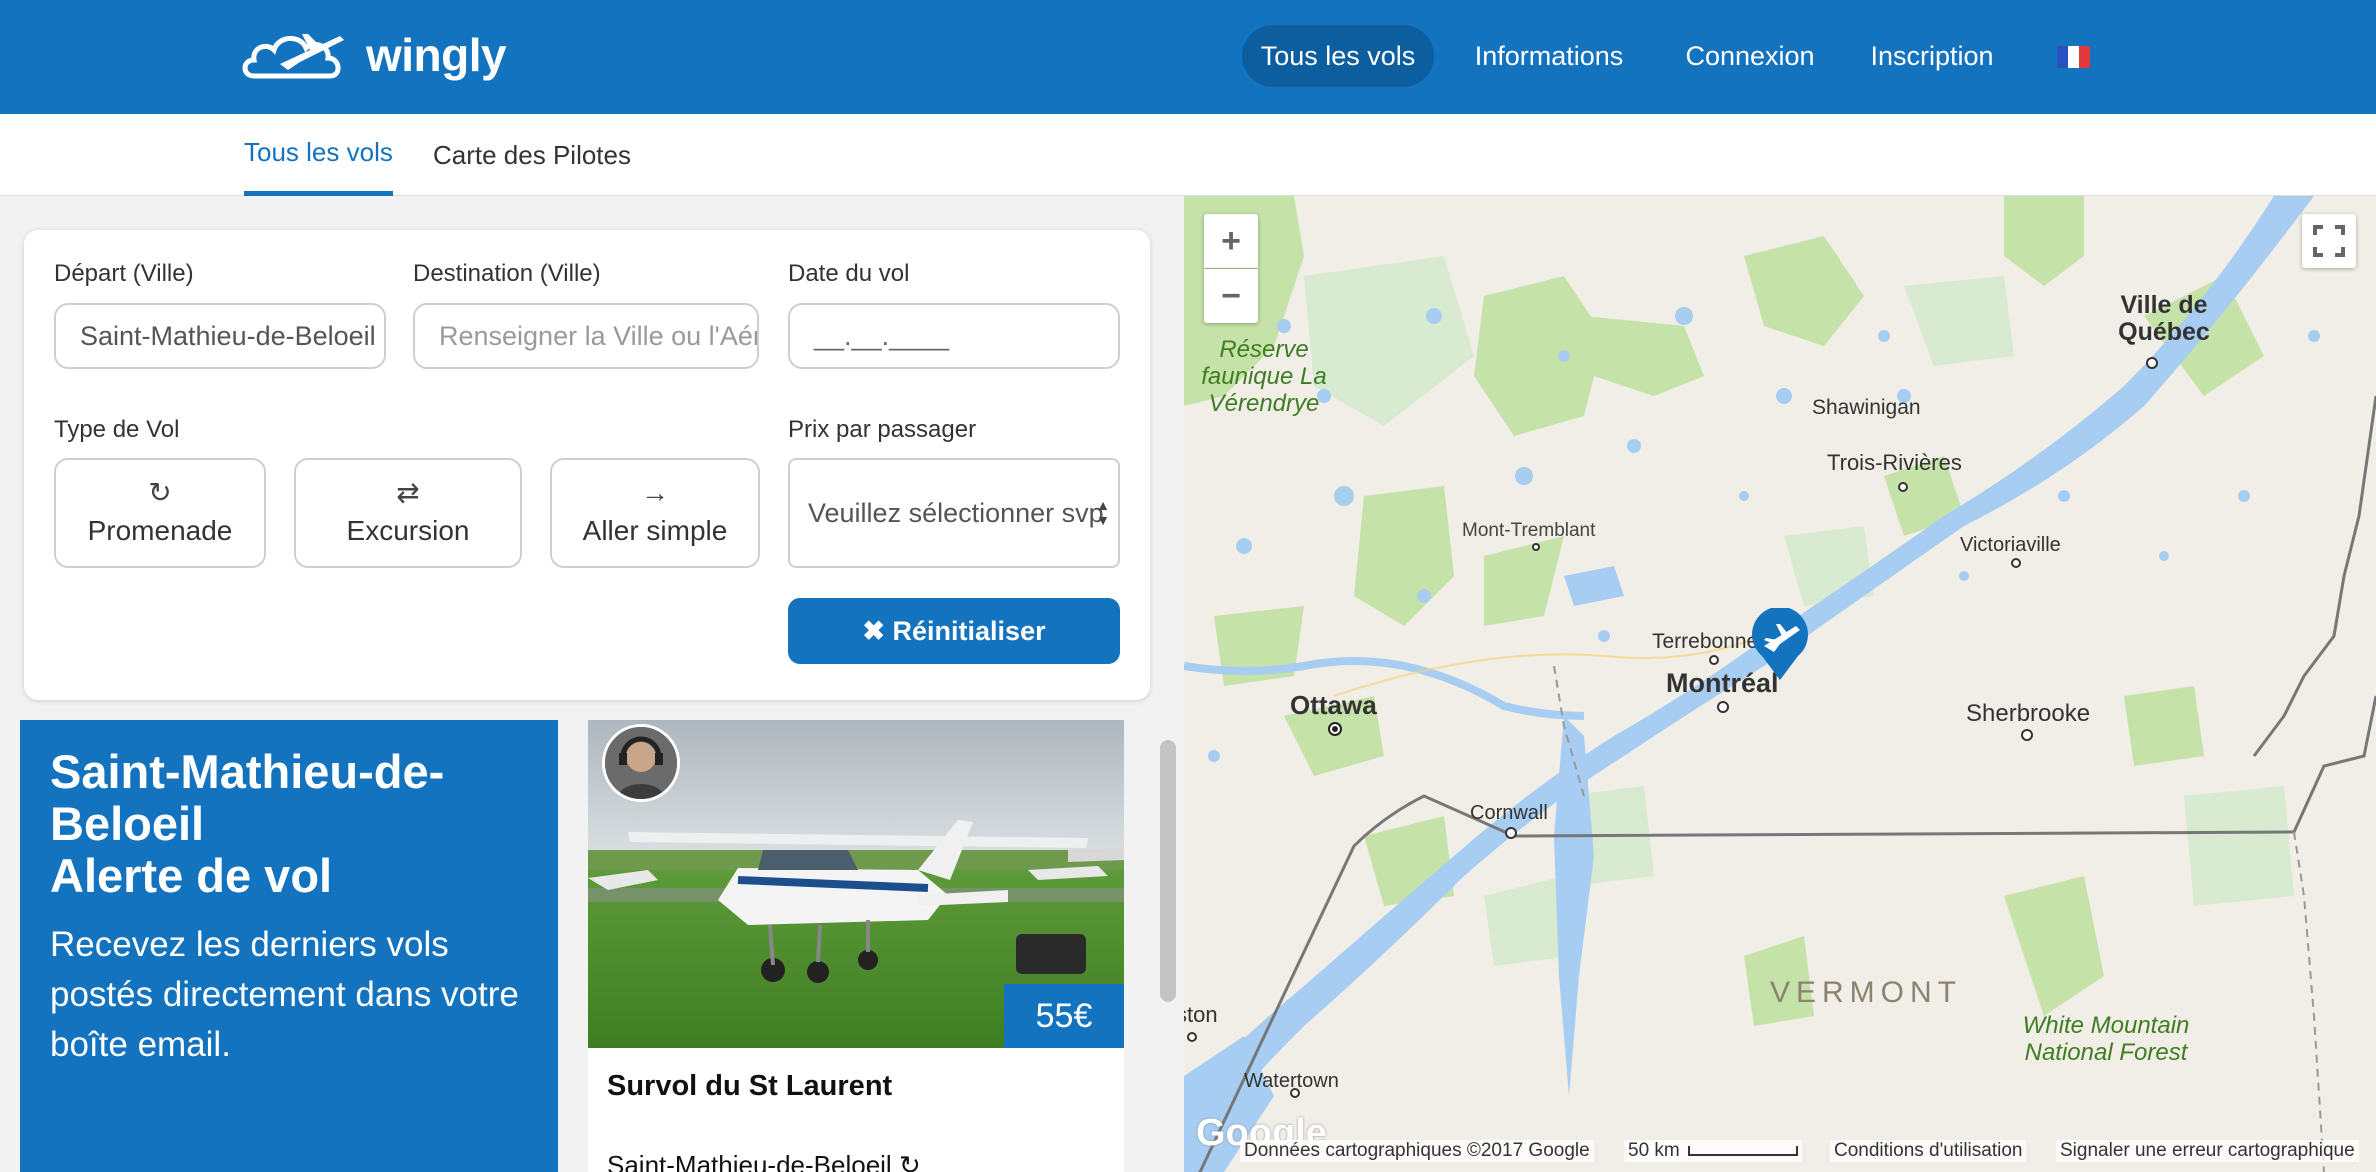 This screenshot has height=1172, width=2376. I want to click on flight-title: Survol du St Laurent, so click(749, 1086).